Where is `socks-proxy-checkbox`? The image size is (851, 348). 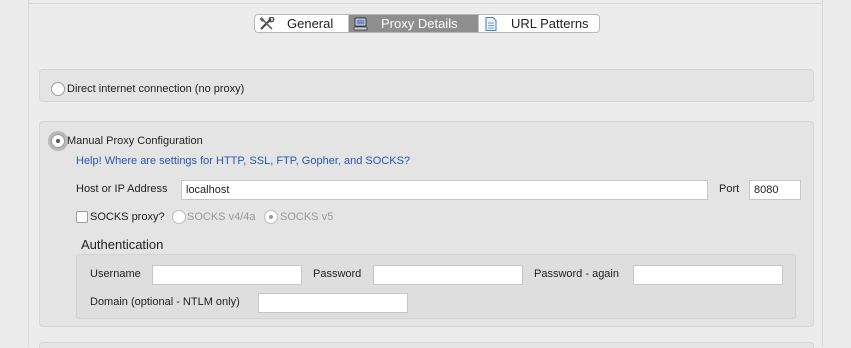
socks-proxy-checkbox is located at coordinates (82, 217).